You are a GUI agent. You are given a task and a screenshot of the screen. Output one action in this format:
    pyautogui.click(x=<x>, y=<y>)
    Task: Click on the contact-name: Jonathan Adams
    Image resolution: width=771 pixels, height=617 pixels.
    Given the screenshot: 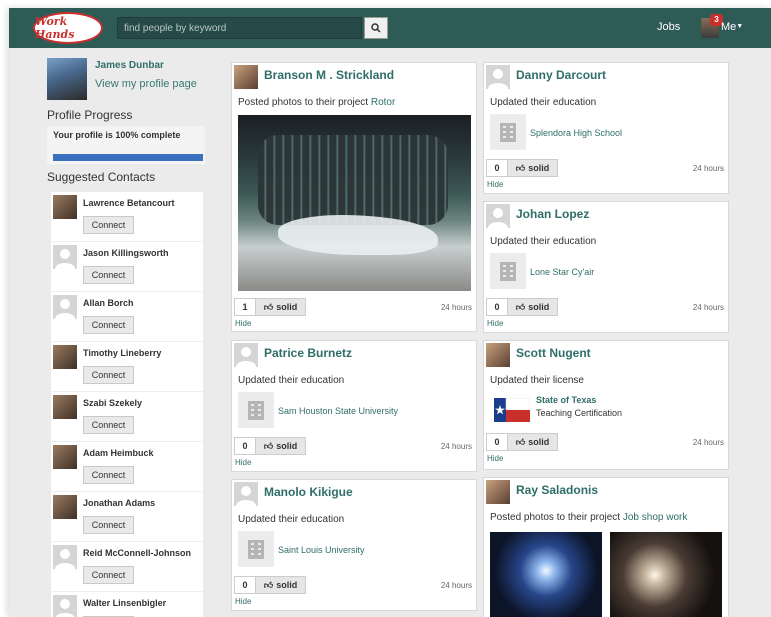 What is the action you would take?
    pyautogui.click(x=119, y=503)
    